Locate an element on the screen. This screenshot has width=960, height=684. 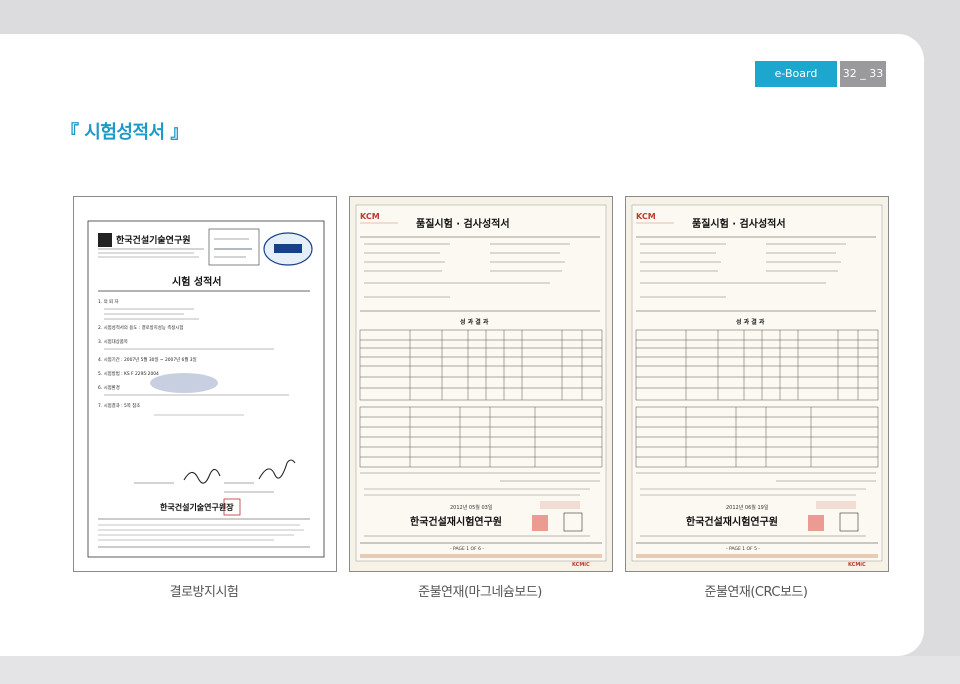
caption-magnesium-board: 준불연재(마그네슘보드) is located at coordinates (480, 592).